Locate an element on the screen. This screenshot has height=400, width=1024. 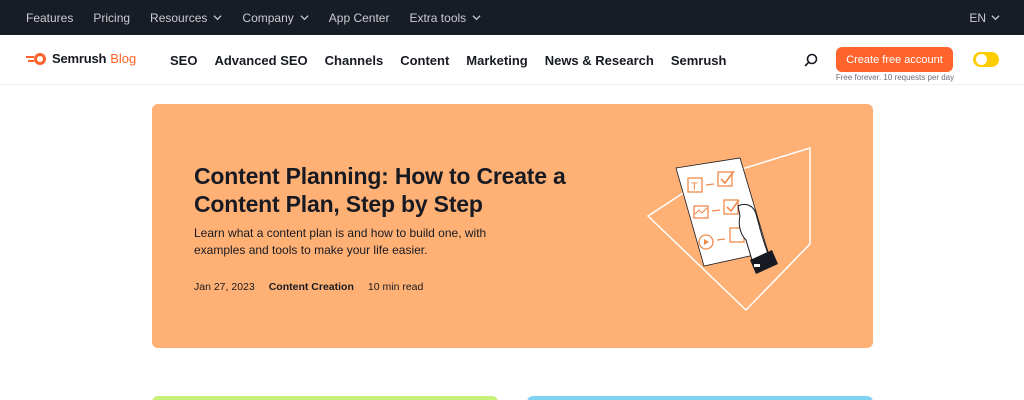
topbar-link-label: Pricing is located at coordinates (112, 17).